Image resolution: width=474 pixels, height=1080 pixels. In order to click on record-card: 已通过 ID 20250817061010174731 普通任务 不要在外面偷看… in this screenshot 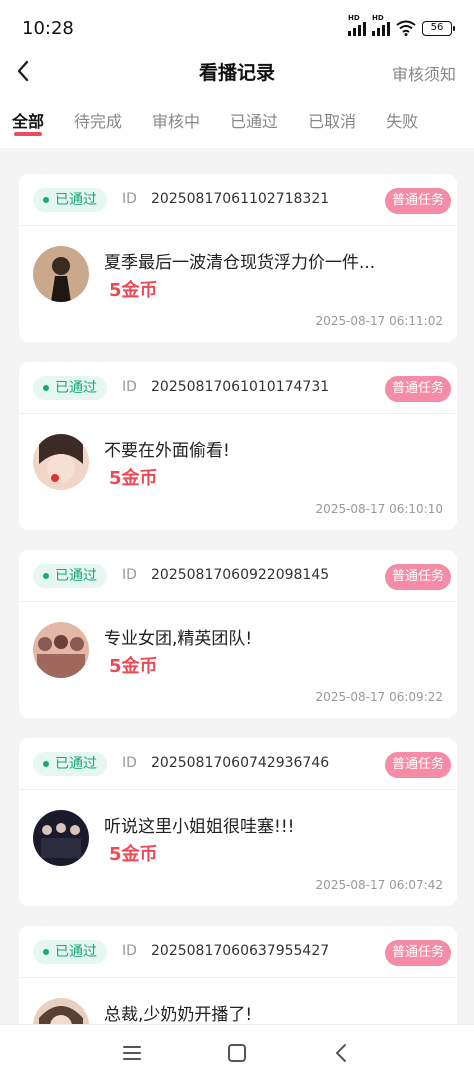, I will do `click(238, 446)`.